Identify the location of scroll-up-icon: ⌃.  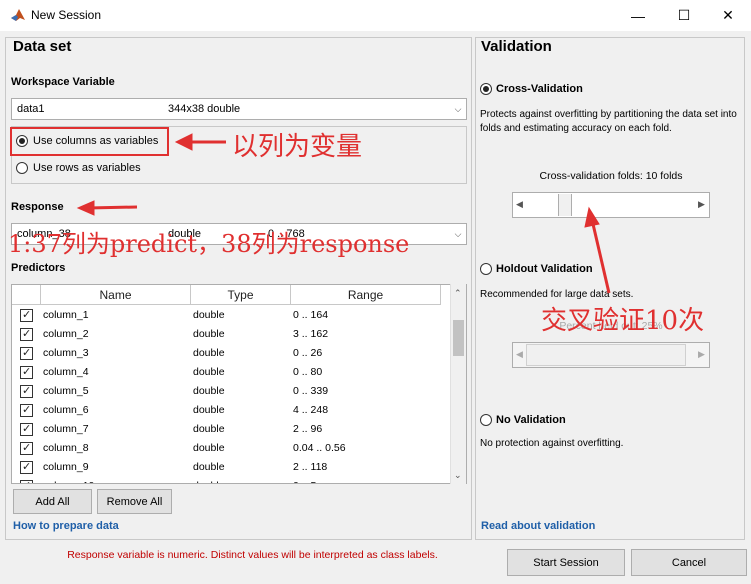
(458, 293).